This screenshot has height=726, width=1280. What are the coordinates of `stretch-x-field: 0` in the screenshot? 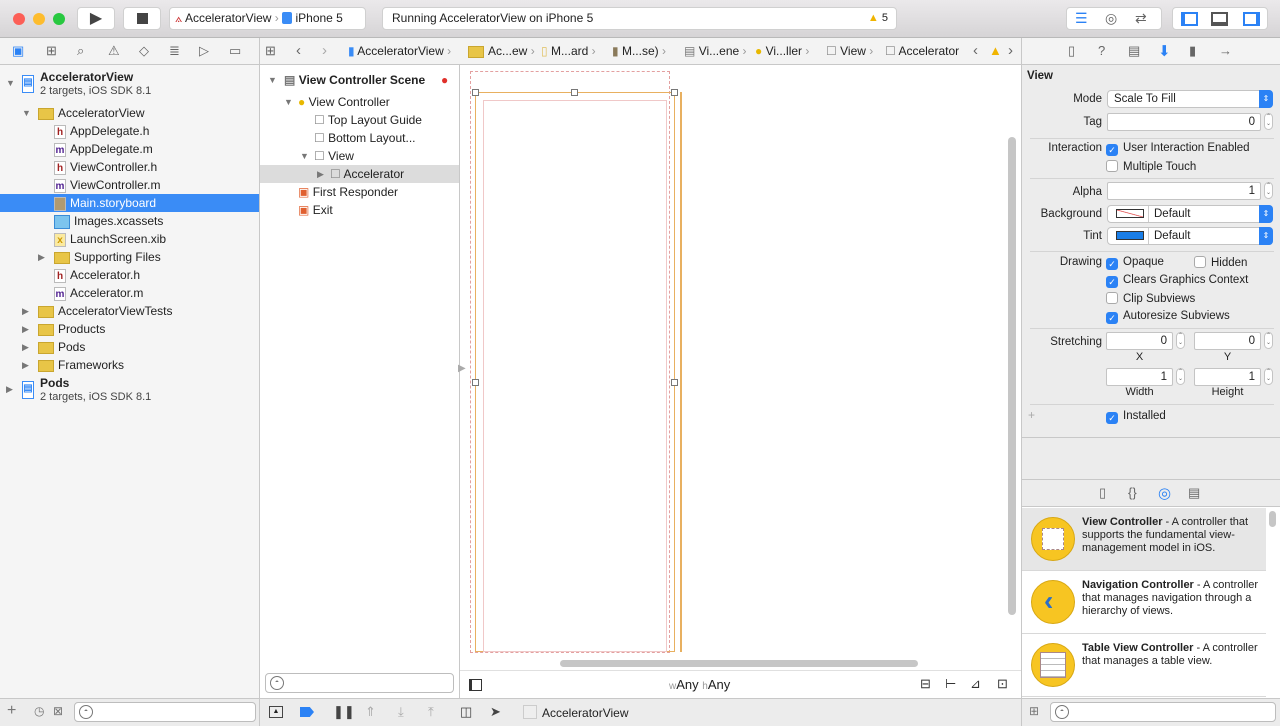 It's located at (1139, 341).